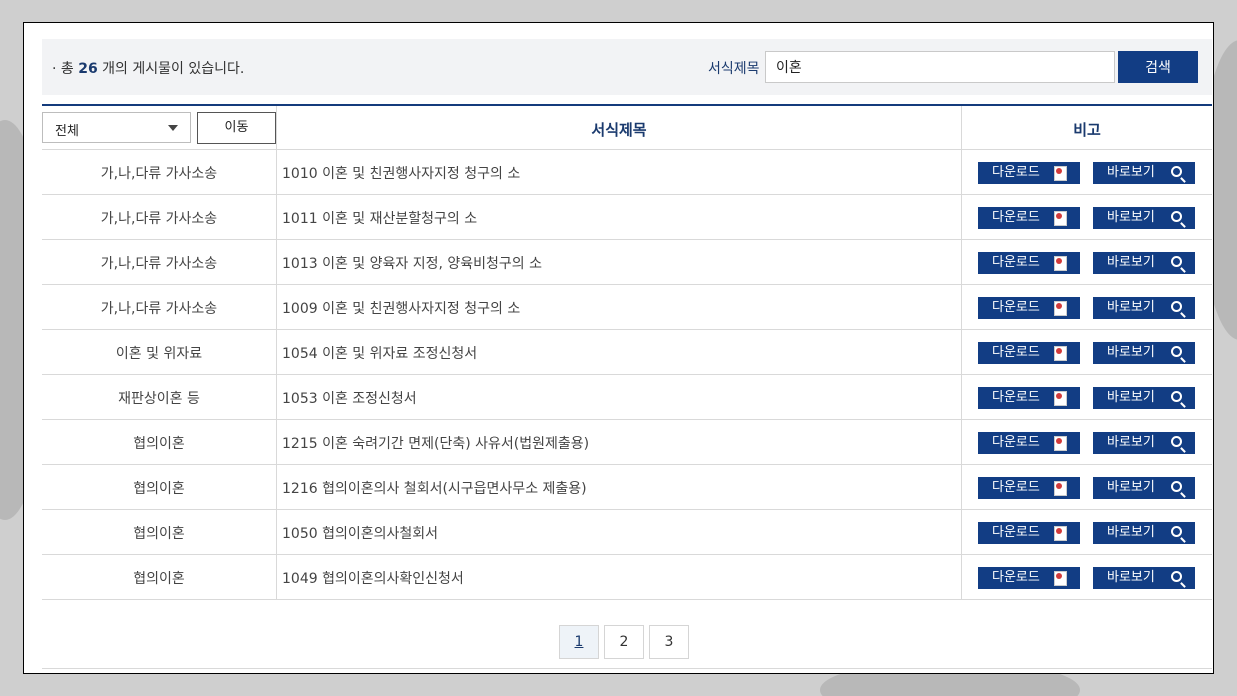  Describe the element at coordinates (173, 128) in the screenshot. I see `caret-down-icon` at that location.